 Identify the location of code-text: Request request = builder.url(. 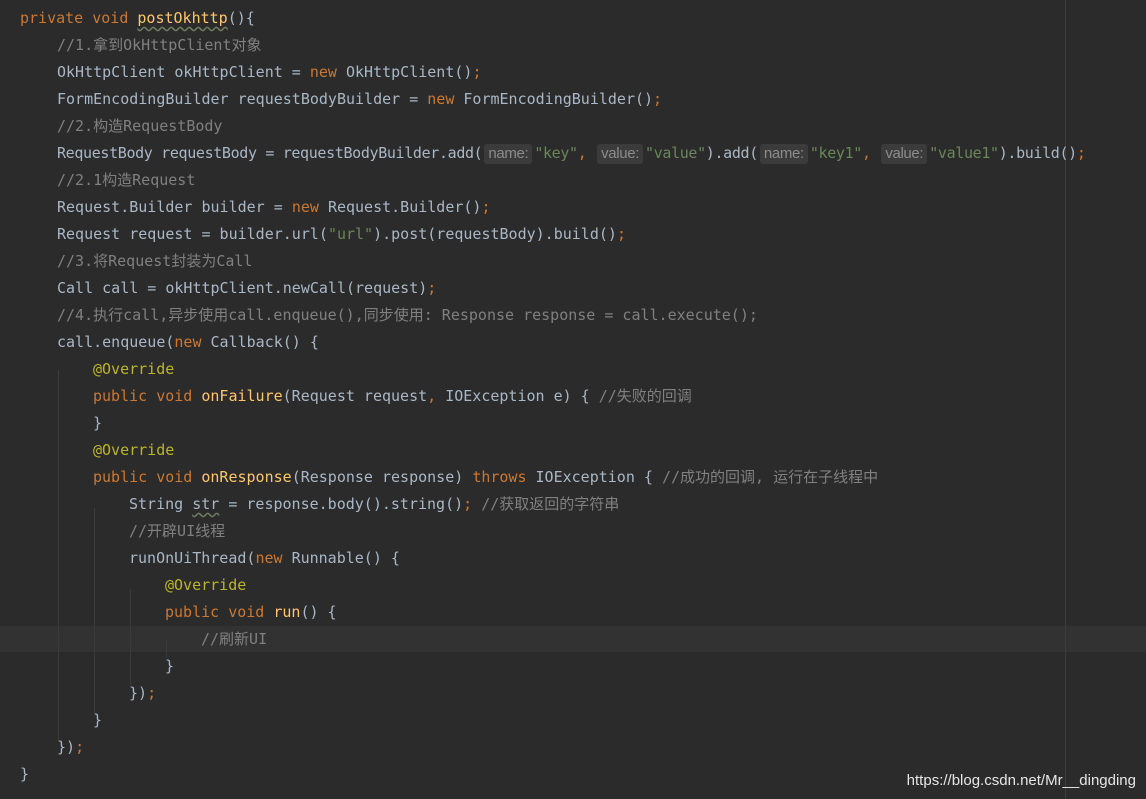
(192, 234).